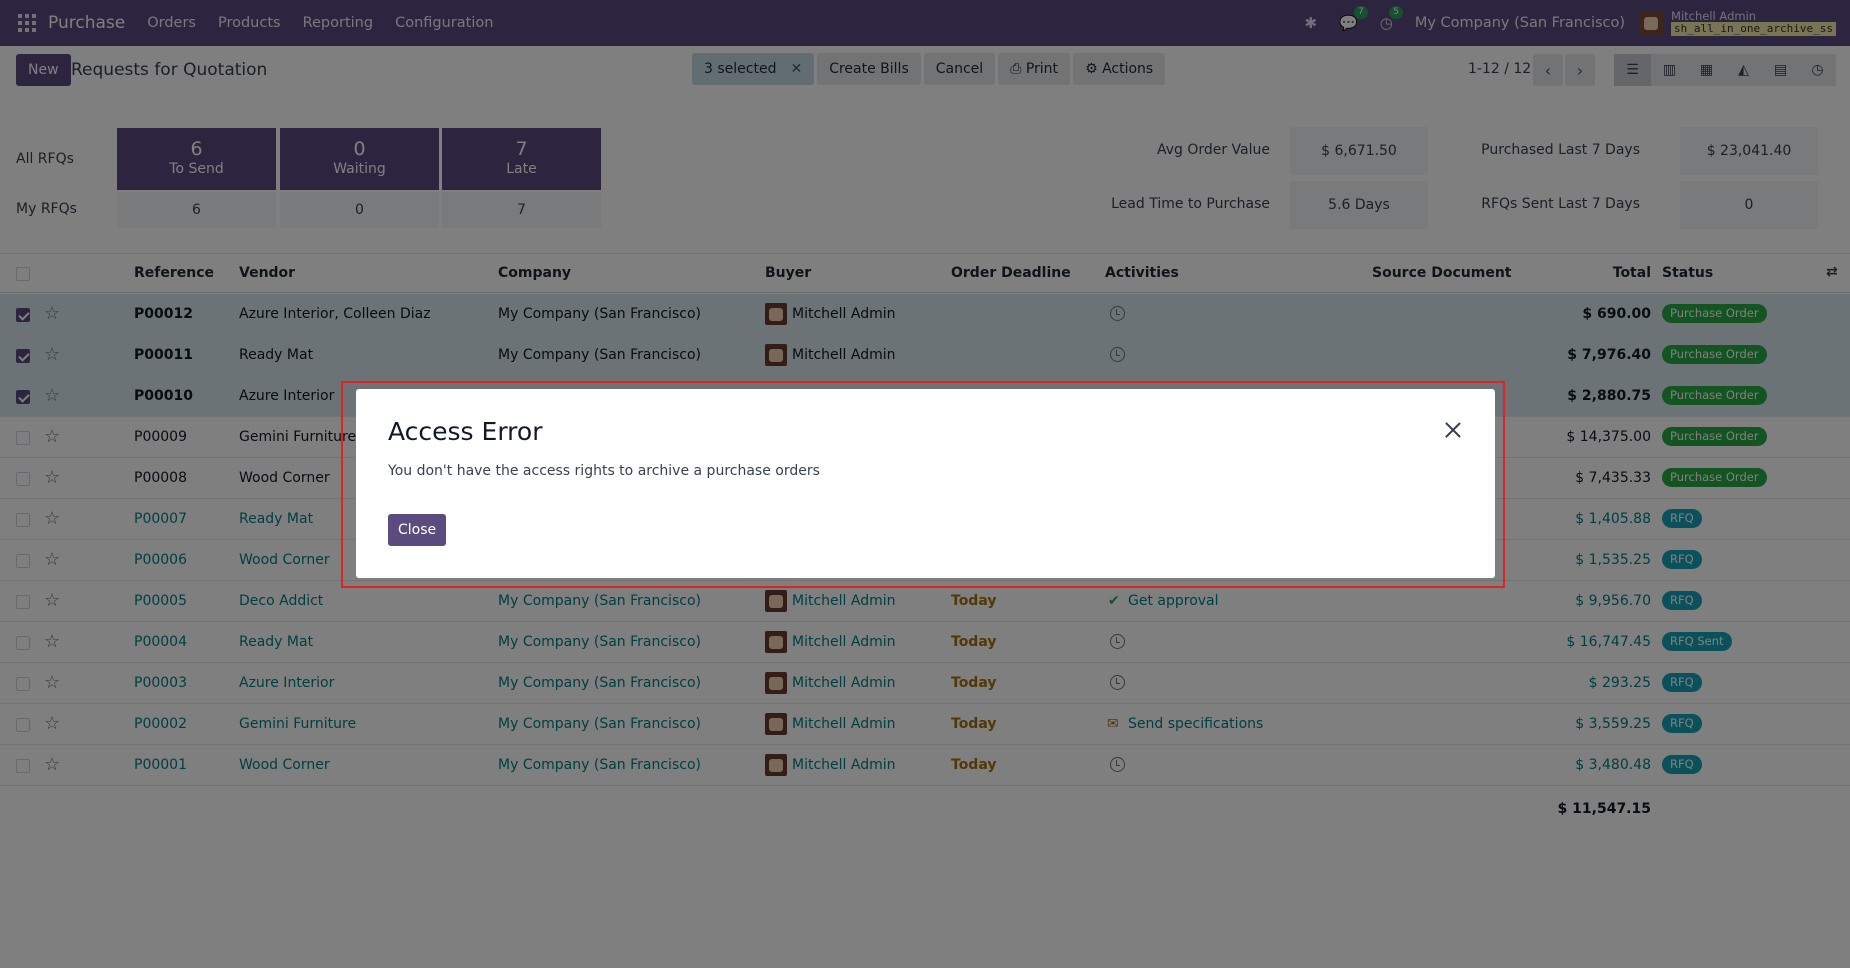 This screenshot has width=1850, height=968. Describe the element at coordinates (417, 530) in the screenshot. I see `close-button: Close` at that location.